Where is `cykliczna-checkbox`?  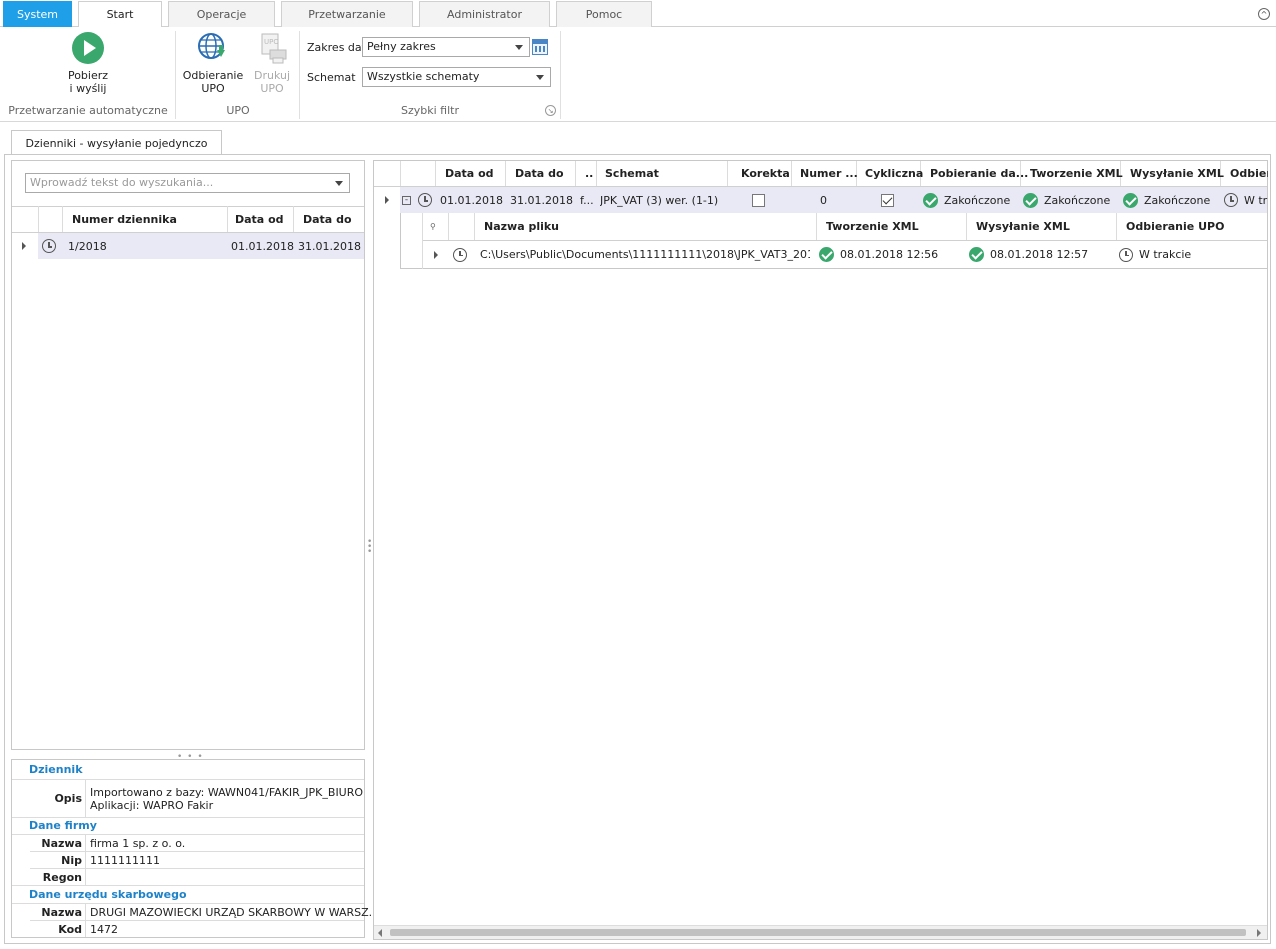
cykliczna-checkbox is located at coordinates (887, 200).